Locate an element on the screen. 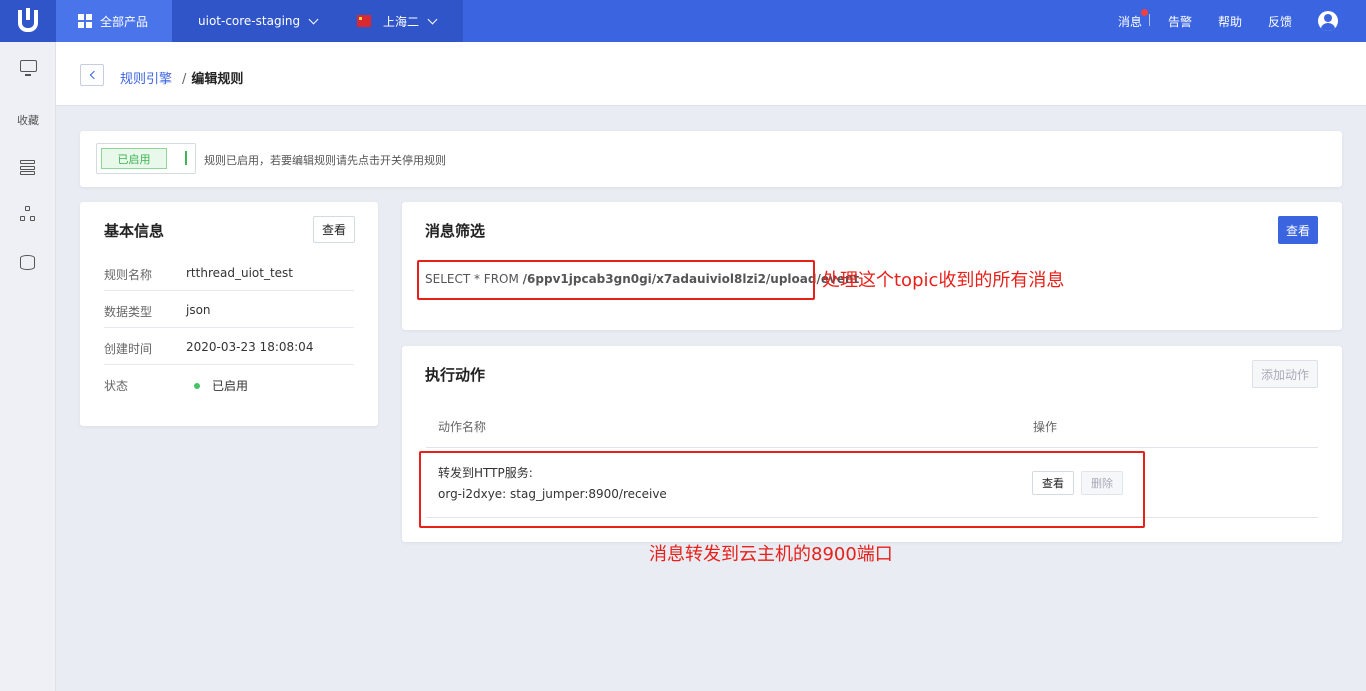 The width and height of the screenshot is (1366, 691). left-sidebar: 收藏 is located at coordinates (28, 366).